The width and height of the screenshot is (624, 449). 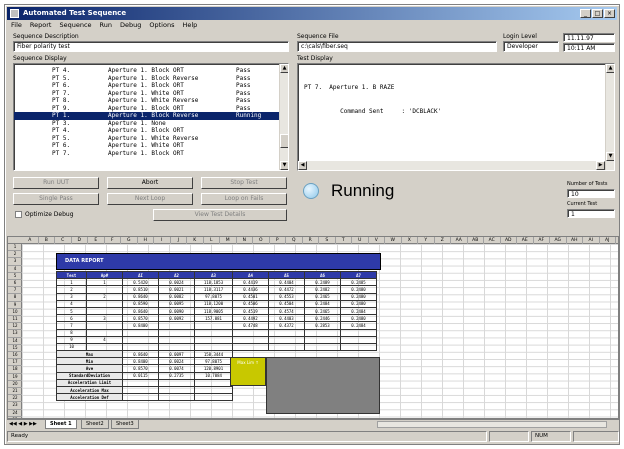 I want to click on stats-label: Min, so click(x=89, y=361).